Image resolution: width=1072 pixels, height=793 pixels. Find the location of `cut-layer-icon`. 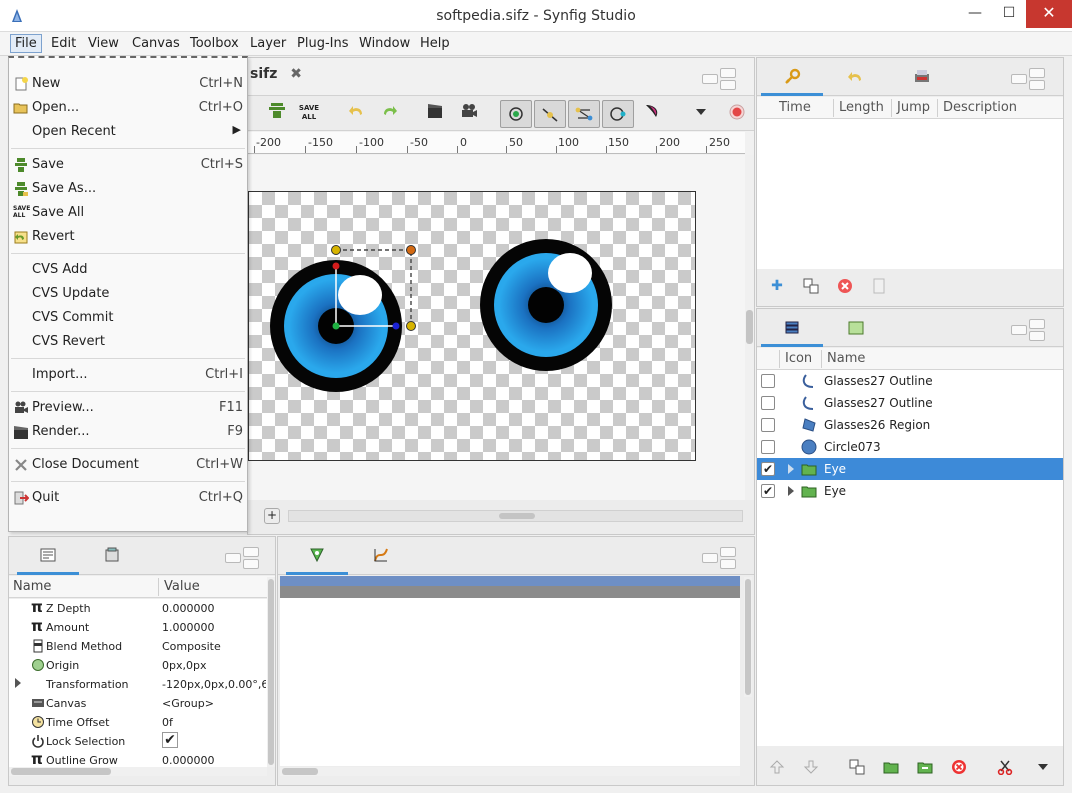

cut-layer-icon is located at coordinates (1005, 769).